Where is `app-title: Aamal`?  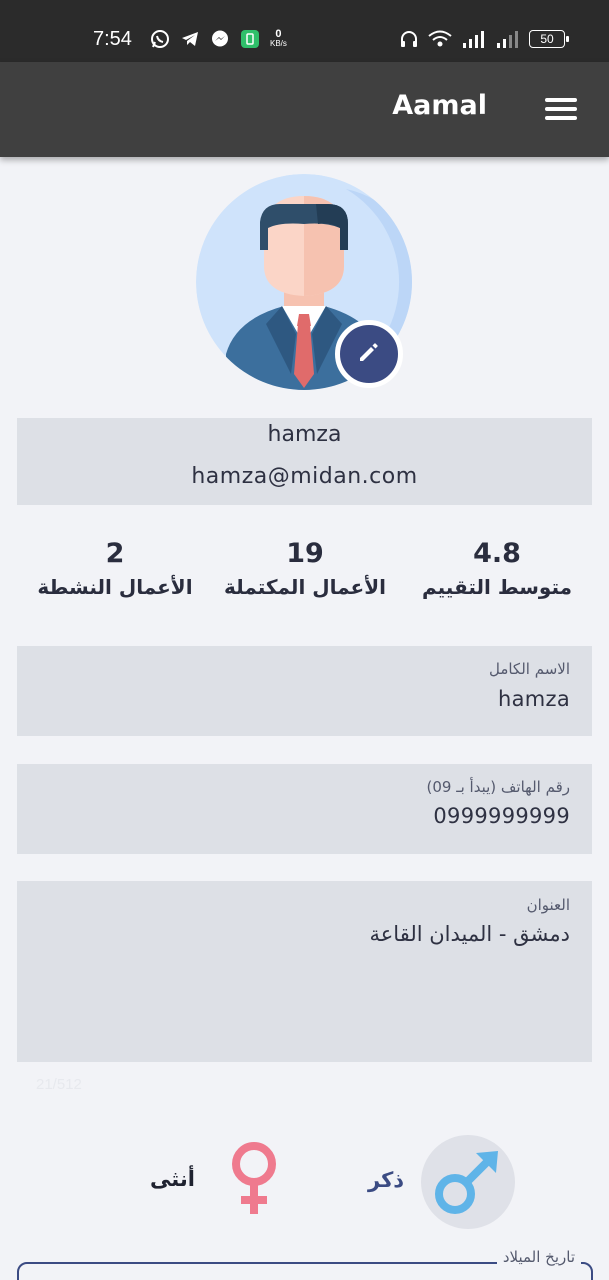
app-title: Aamal is located at coordinates (439, 105).